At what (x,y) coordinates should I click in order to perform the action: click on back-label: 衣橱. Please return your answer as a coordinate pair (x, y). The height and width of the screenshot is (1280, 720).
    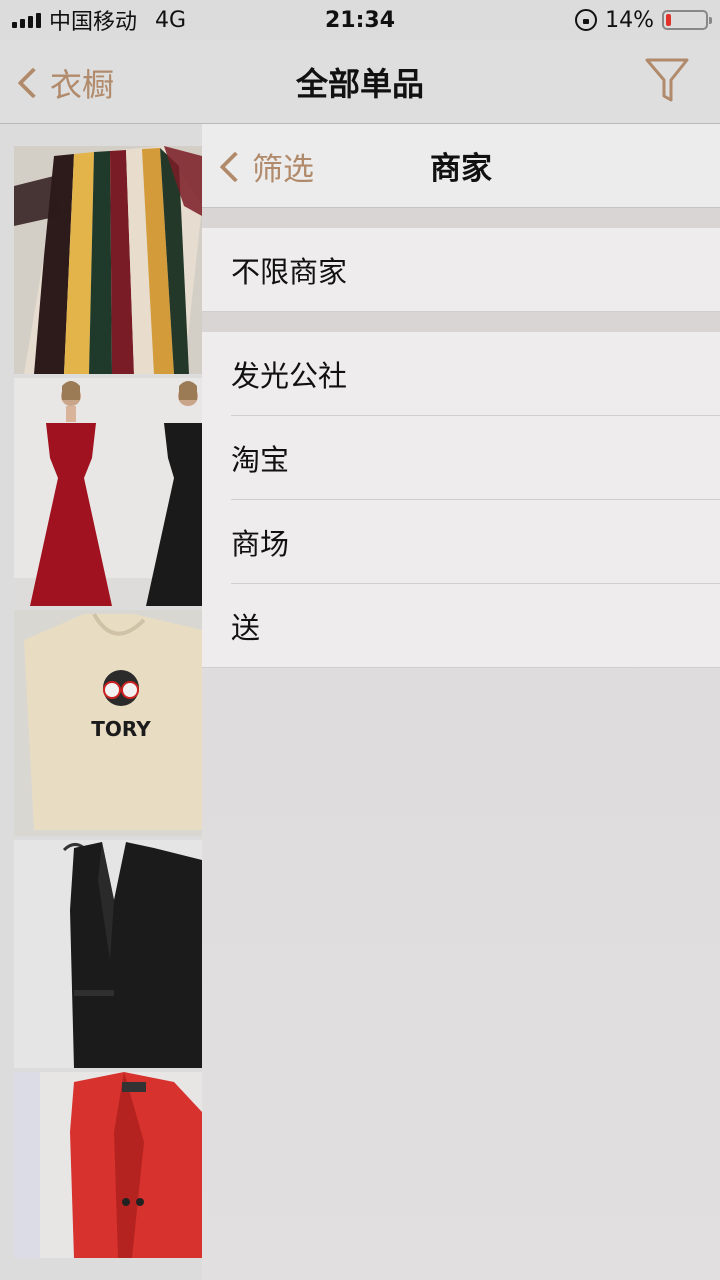
    Looking at the image, I should click on (82, 85).